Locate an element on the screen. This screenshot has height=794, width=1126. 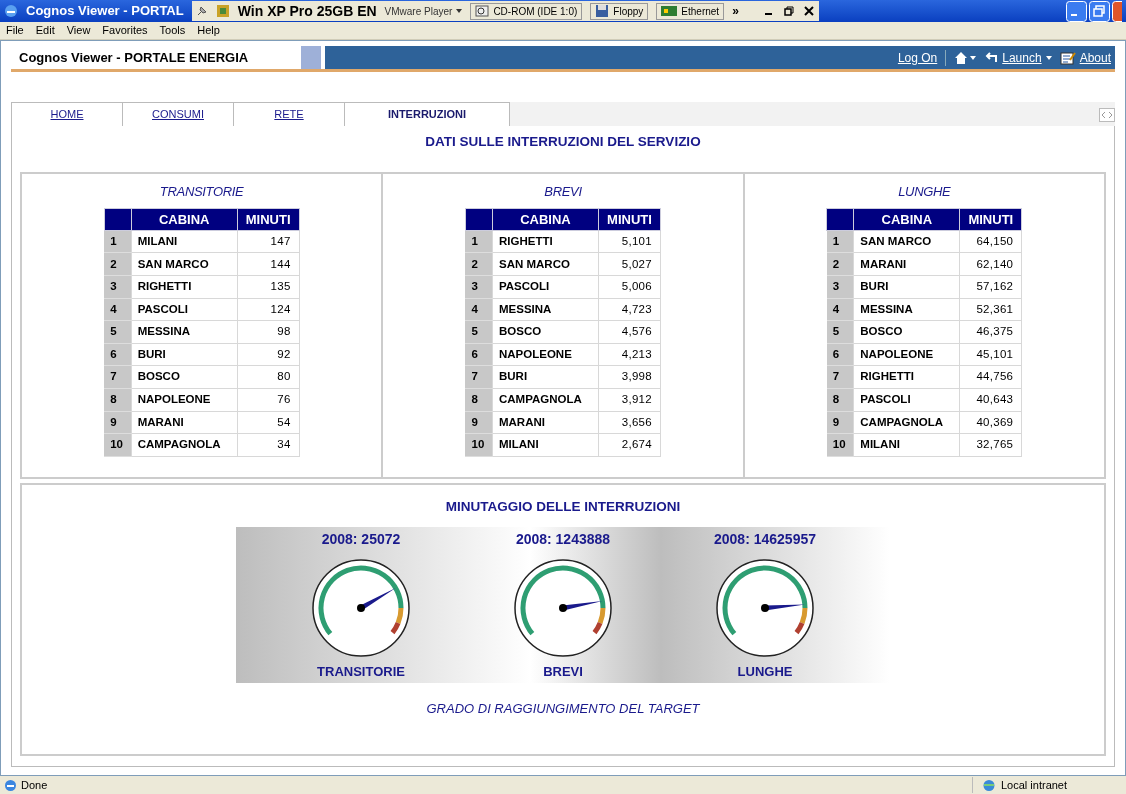
more-button: » is located at coordinates (735, 11).